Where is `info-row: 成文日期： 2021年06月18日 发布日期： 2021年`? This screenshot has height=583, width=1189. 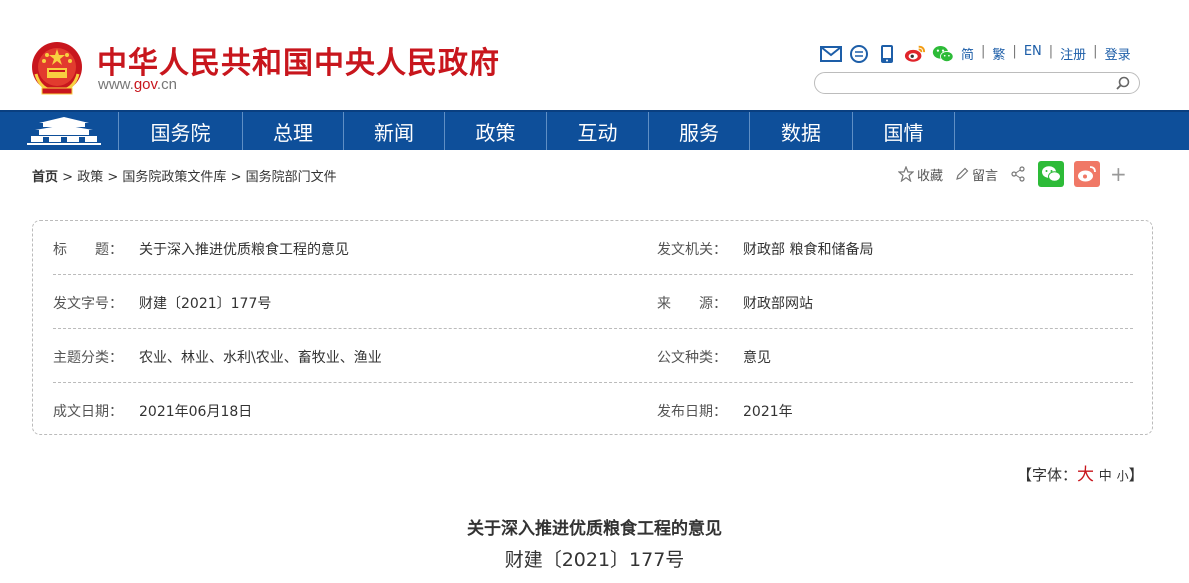
info-row: 成文日期： 2021年06月18日 发布日期： 2021年 is located at coordinates (593, 409).